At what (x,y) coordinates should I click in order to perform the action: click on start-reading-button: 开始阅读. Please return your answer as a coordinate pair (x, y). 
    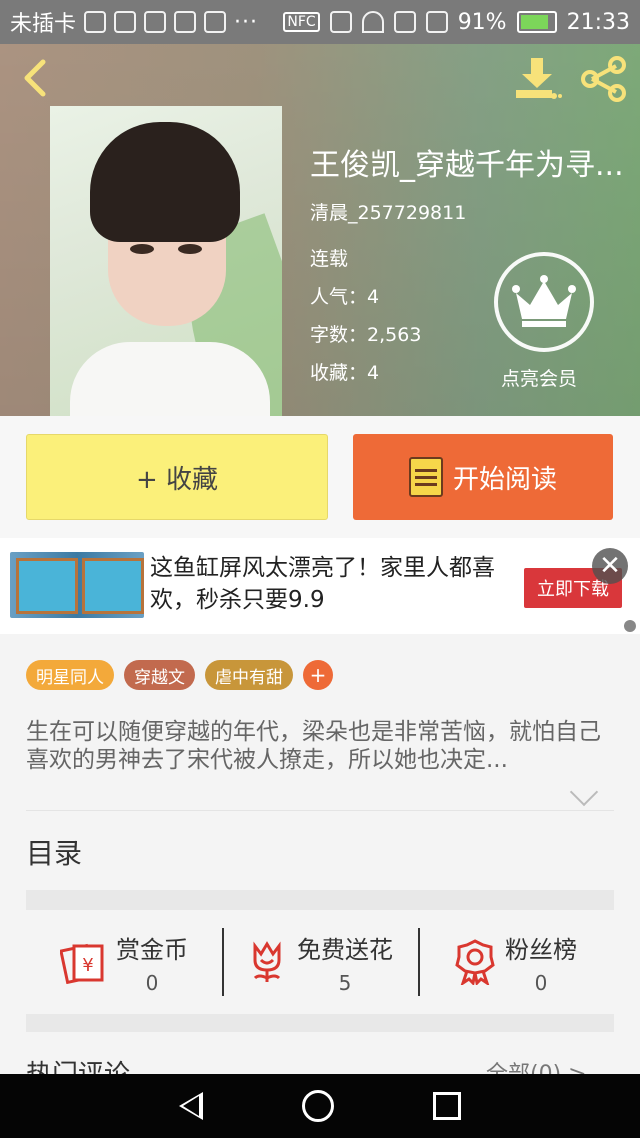
    Looking at the image, I should click on (483, 477).